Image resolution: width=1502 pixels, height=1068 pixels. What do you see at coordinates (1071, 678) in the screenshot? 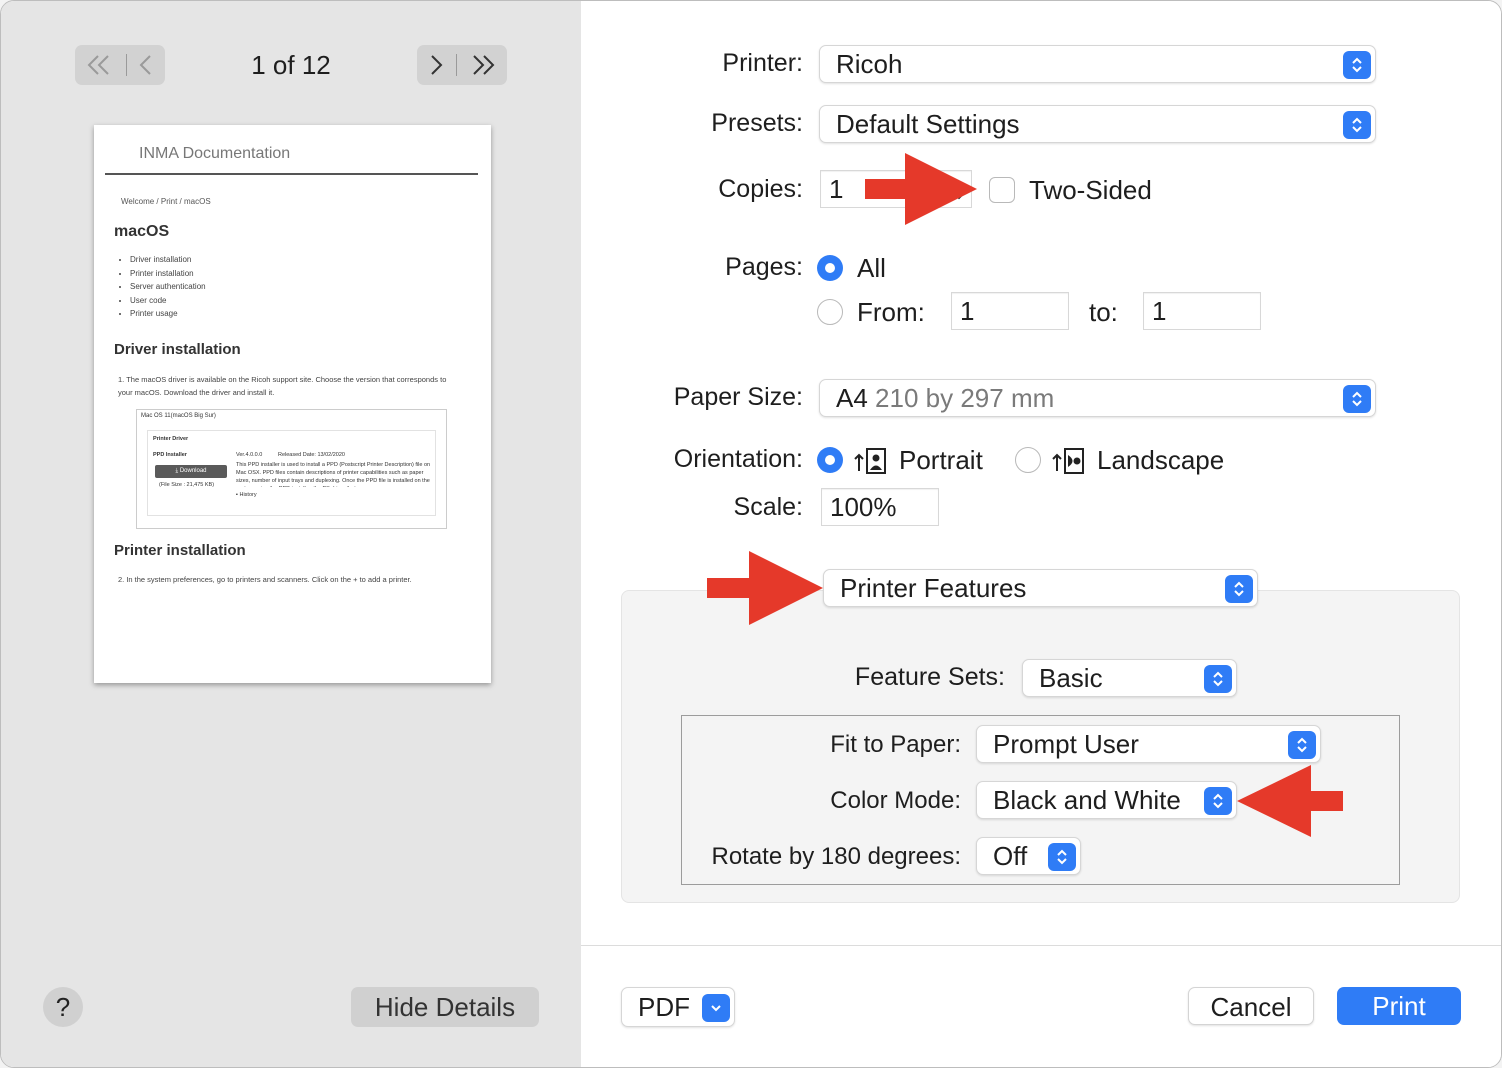
I see `feature-sets-value: Basic` at bounding box center [1071, 678].